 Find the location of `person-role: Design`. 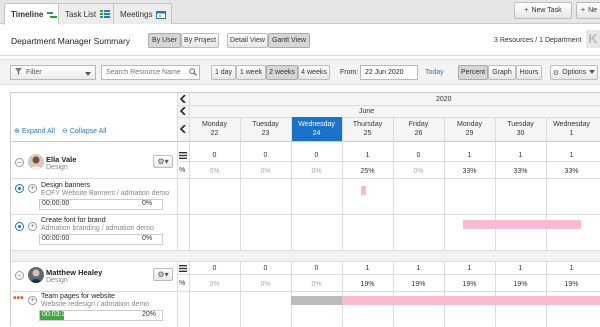

person-role: Design is located at coordinates (57, 280).